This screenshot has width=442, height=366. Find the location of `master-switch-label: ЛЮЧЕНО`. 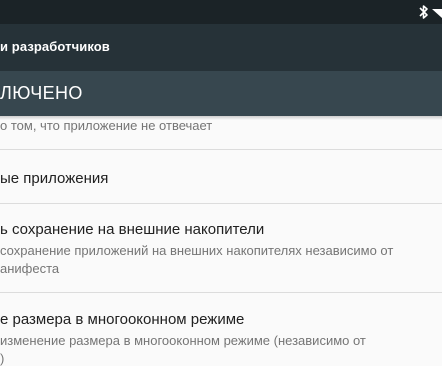

master-switch-label: ЛЮЧЕНО is located at coordinates (41, 93).